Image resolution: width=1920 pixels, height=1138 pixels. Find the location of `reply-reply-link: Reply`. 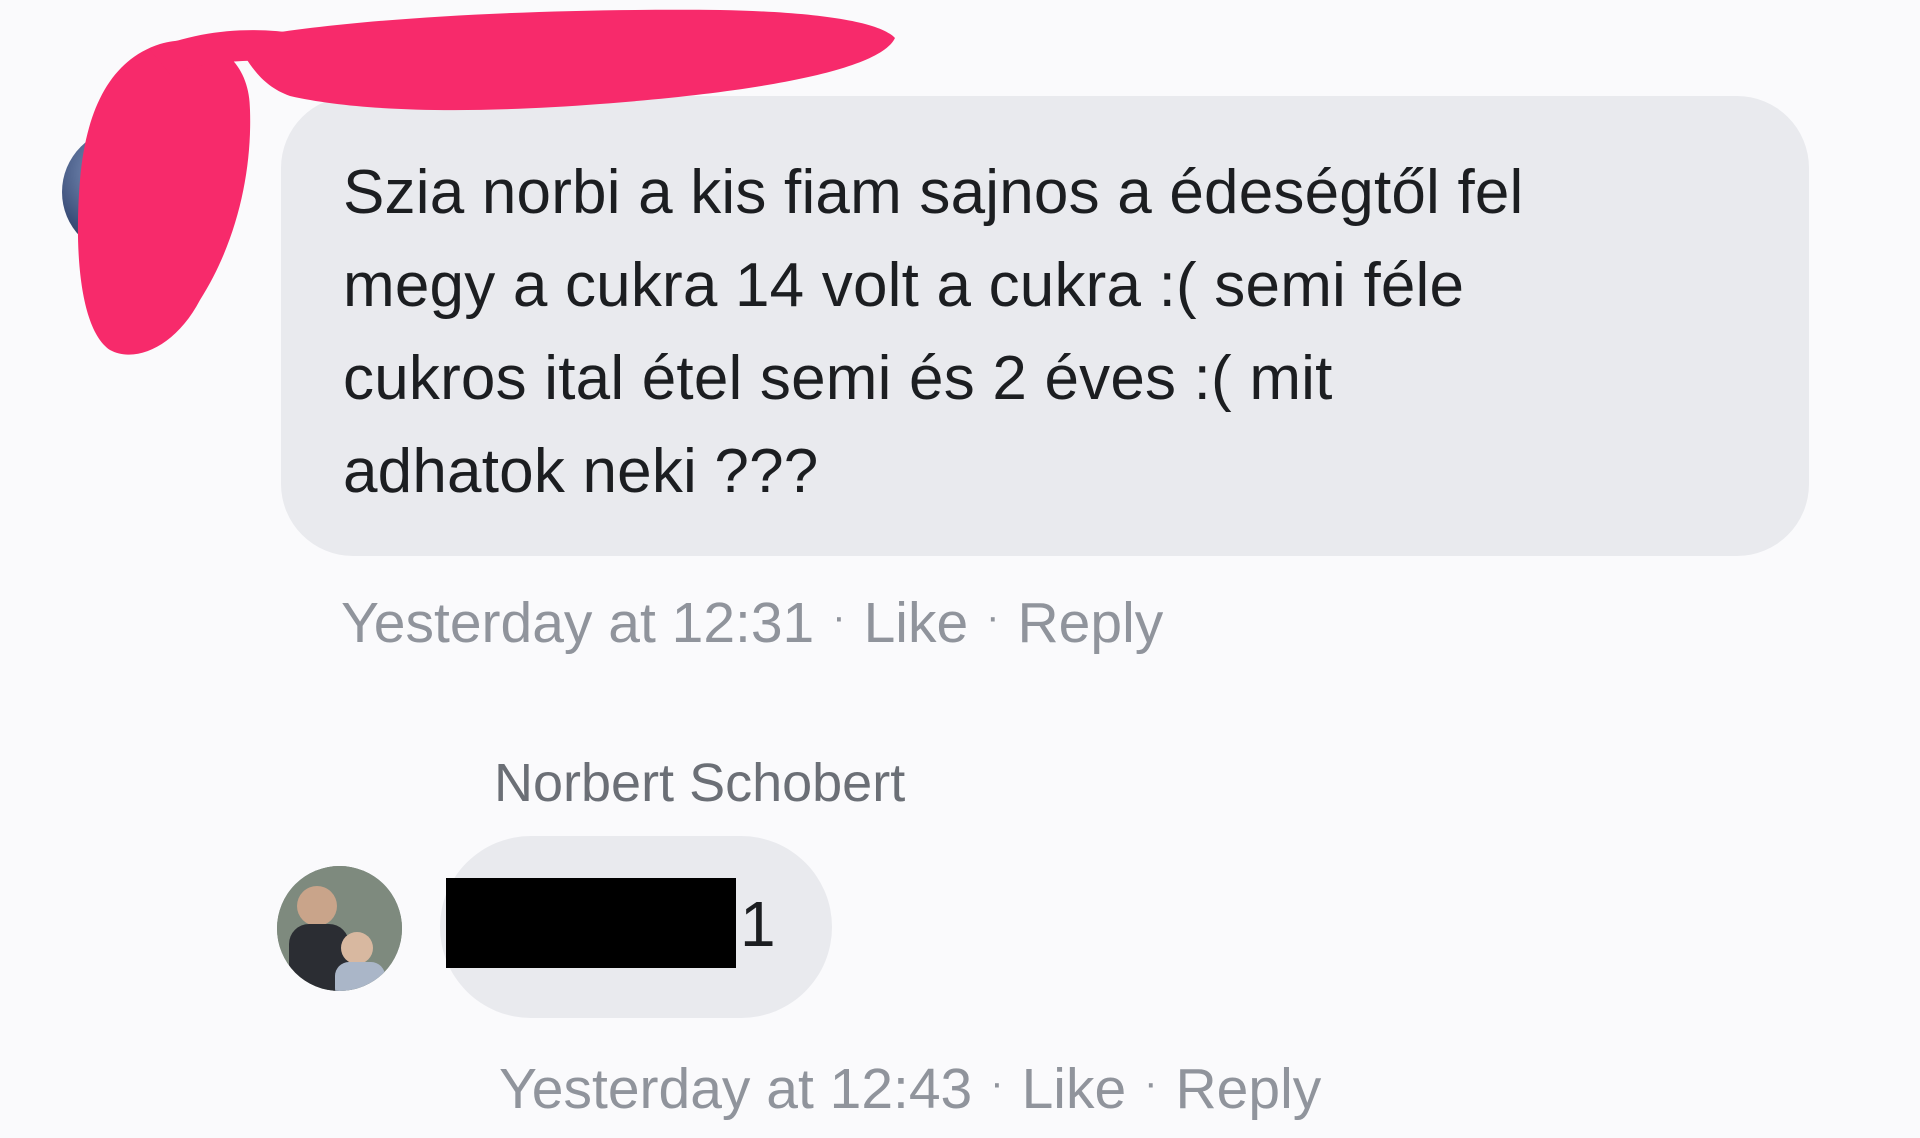

reply-reply-link: Reply is located at coordinates (1249, 1089).